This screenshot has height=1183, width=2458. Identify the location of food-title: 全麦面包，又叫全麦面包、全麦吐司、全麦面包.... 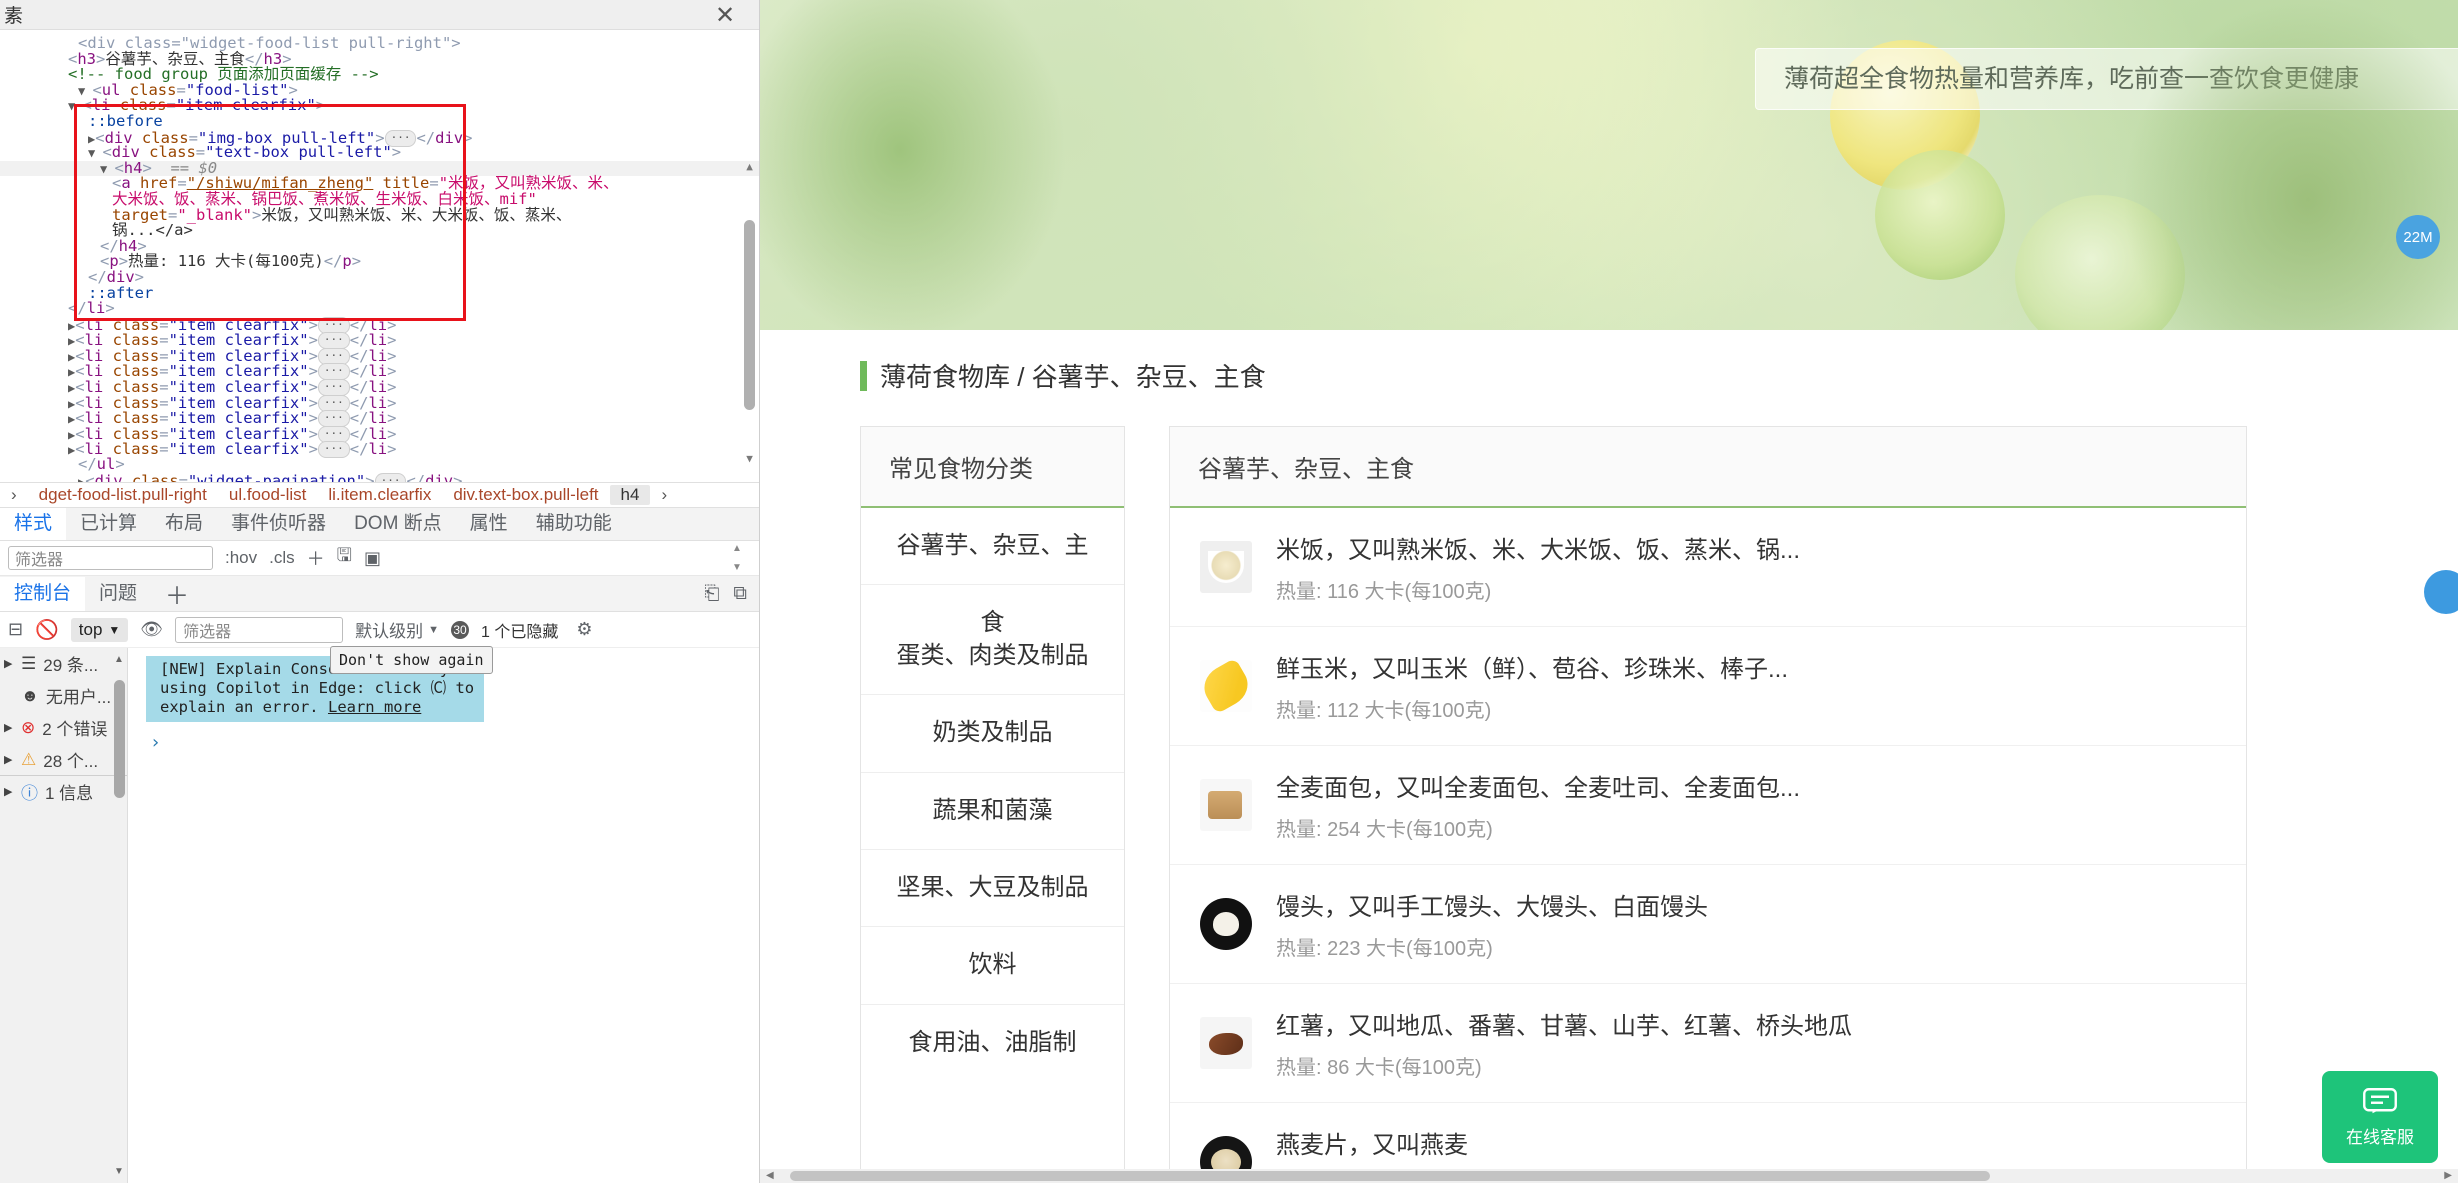
(1746, 785).